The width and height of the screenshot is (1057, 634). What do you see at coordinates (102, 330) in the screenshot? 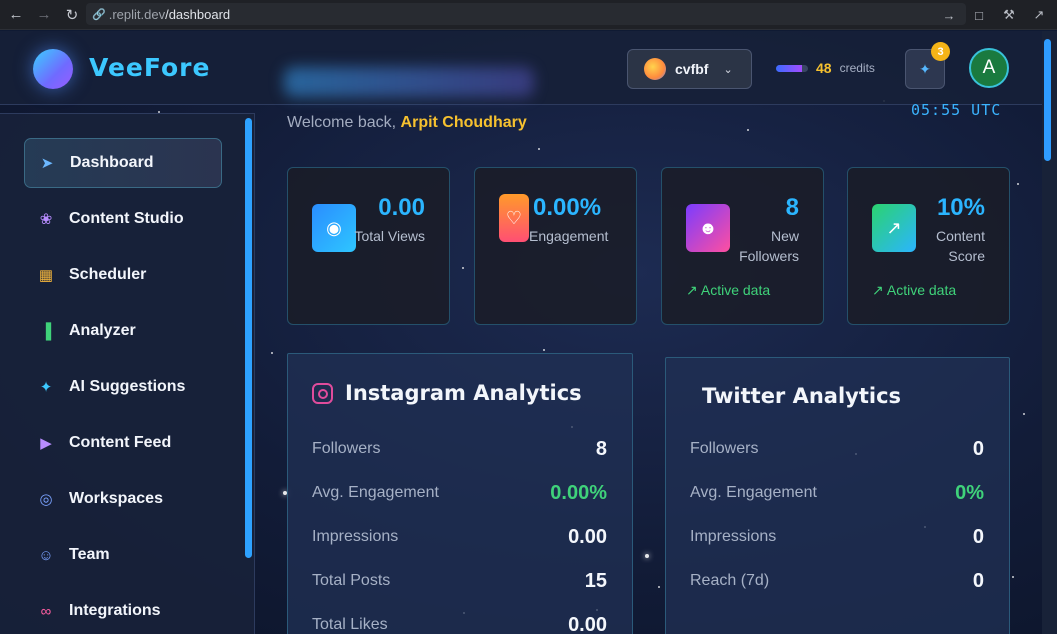
I see `sidebar-item-label: Analyzer` at bounding box center [102, 330].